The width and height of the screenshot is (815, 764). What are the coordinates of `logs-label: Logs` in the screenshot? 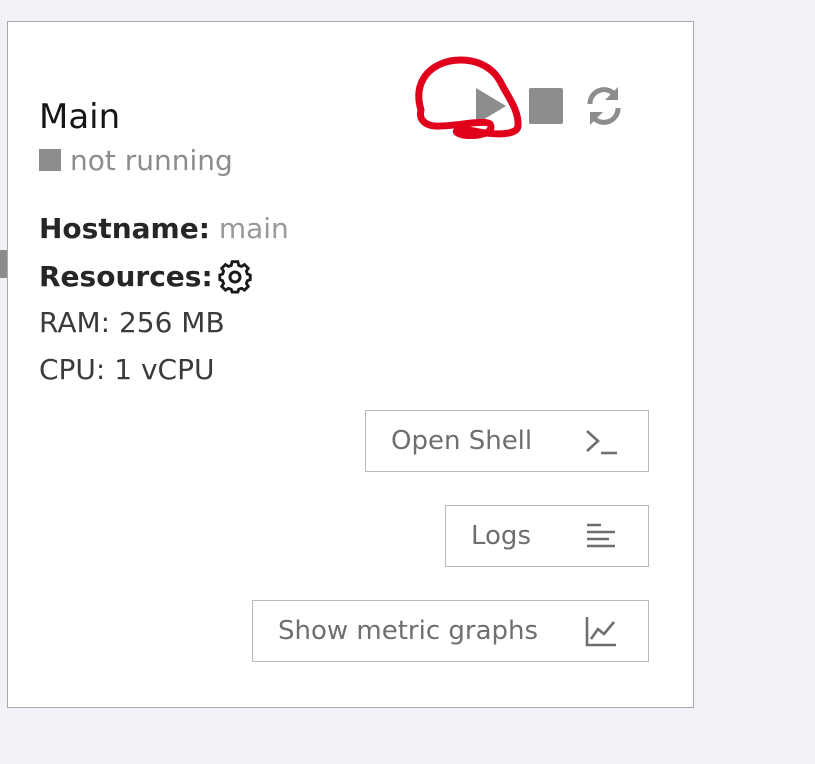 It's located at (501, 536).